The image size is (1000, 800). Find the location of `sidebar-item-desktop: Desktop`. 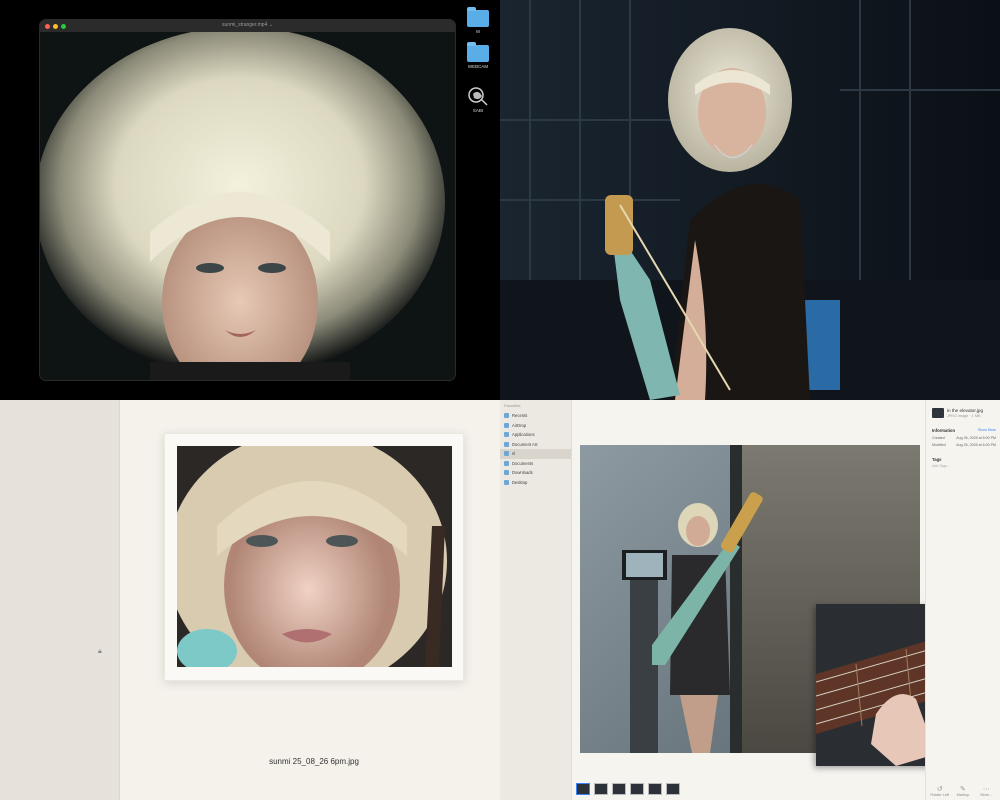

sidebar-item-desktop: Desktop is located at coordinates (535, 483).